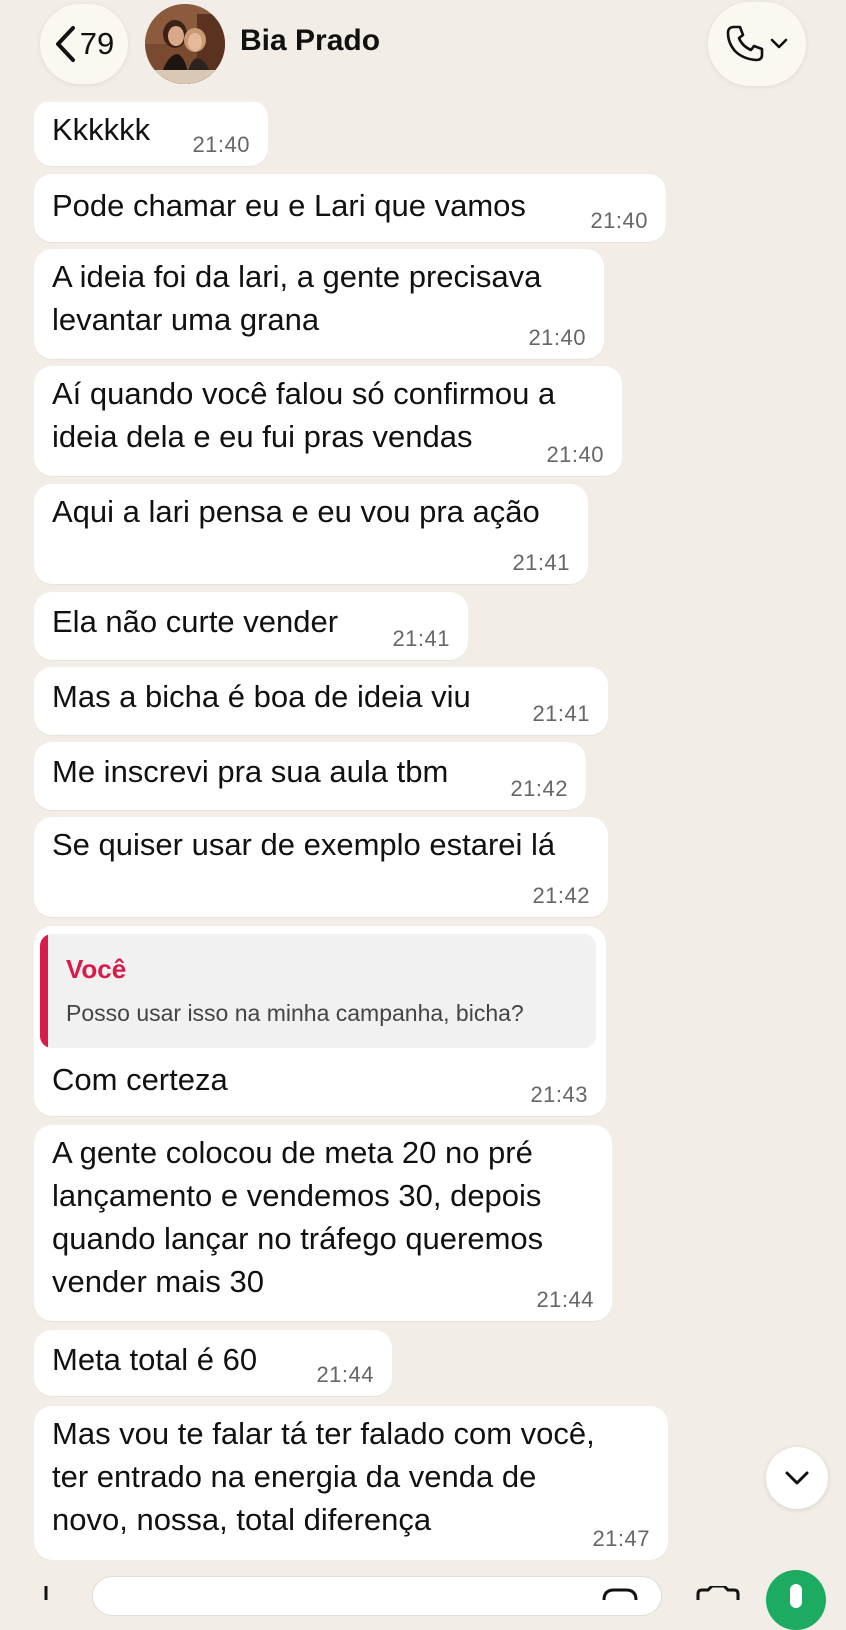  What do you see at coordinates (559, 1094) in the screenshot?
I see `message-time: 21:43` at bounding box center [559, 1094].